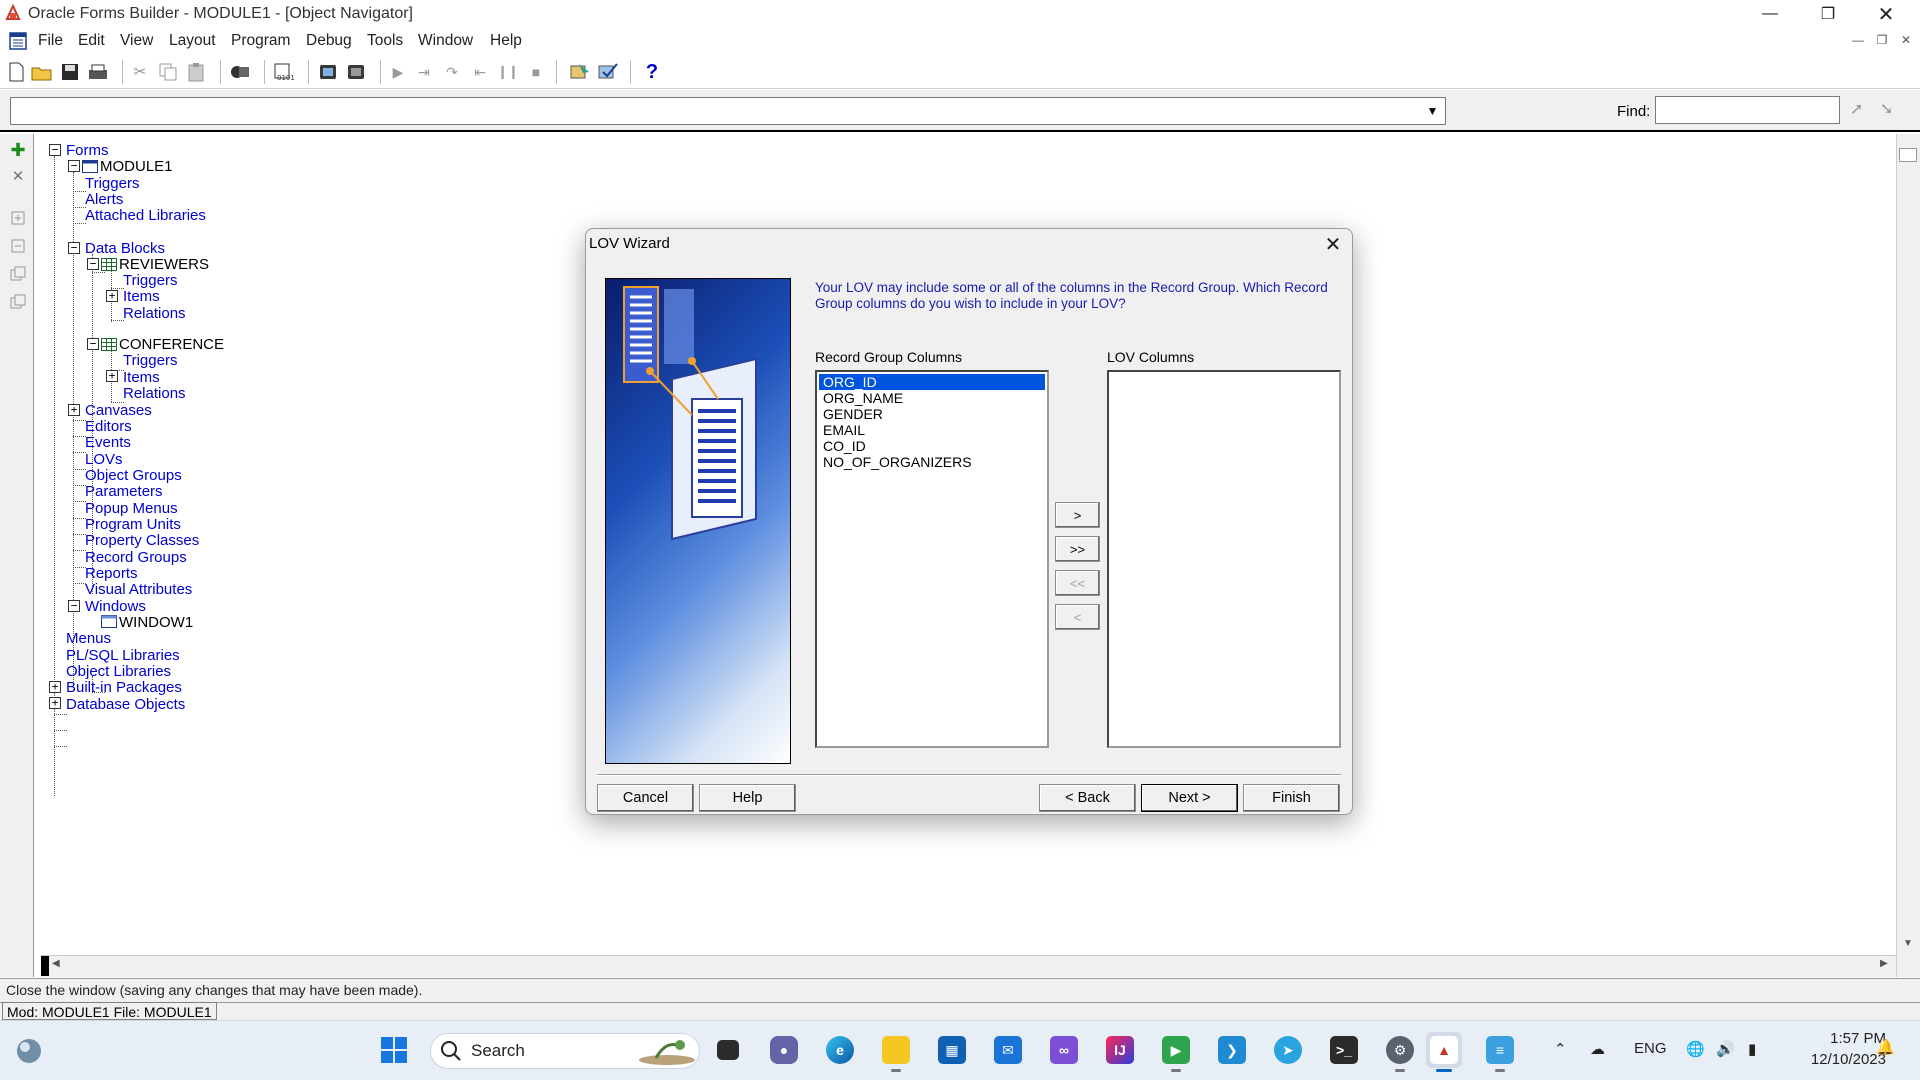  I want to click on onedrive-icon: ☁, so click(1597, 1049).